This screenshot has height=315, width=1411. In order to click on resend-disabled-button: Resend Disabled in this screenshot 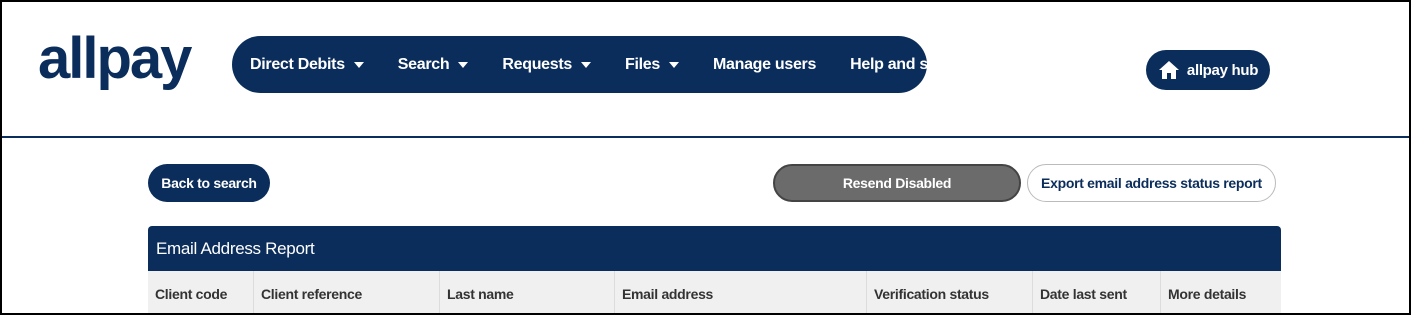, I will do `click(897, 183)`.